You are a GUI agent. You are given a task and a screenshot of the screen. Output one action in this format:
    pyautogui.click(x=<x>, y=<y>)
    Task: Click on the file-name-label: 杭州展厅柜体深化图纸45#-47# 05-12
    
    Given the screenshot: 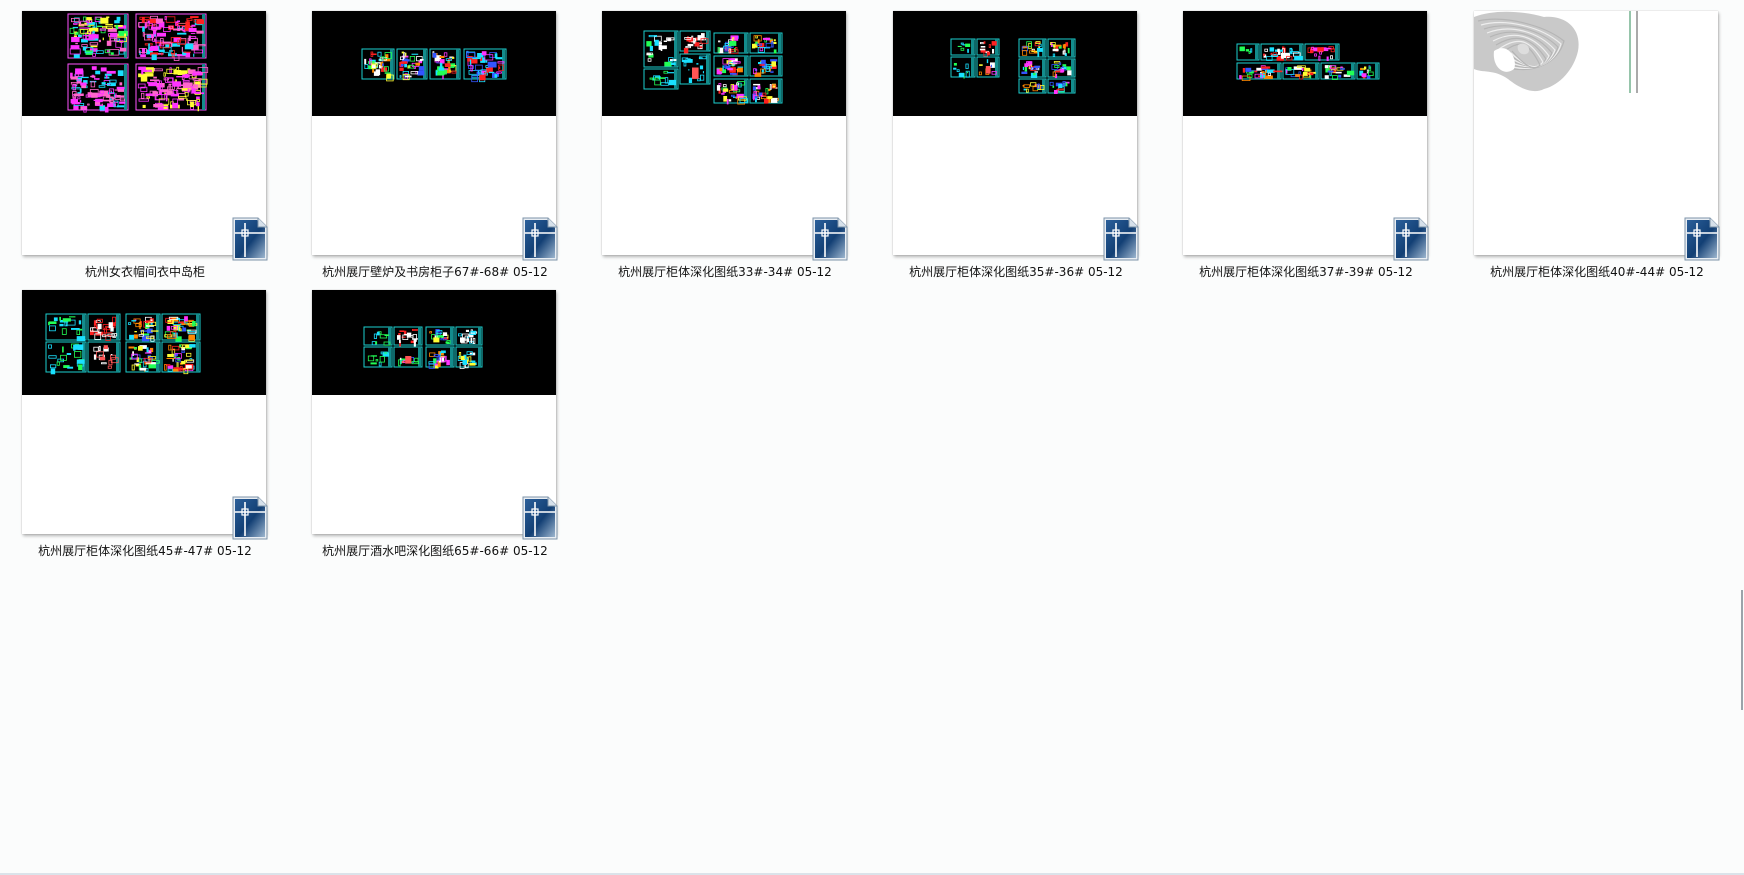 What is the action you would take?
    pyautogui.click(x=145, y=550)
    